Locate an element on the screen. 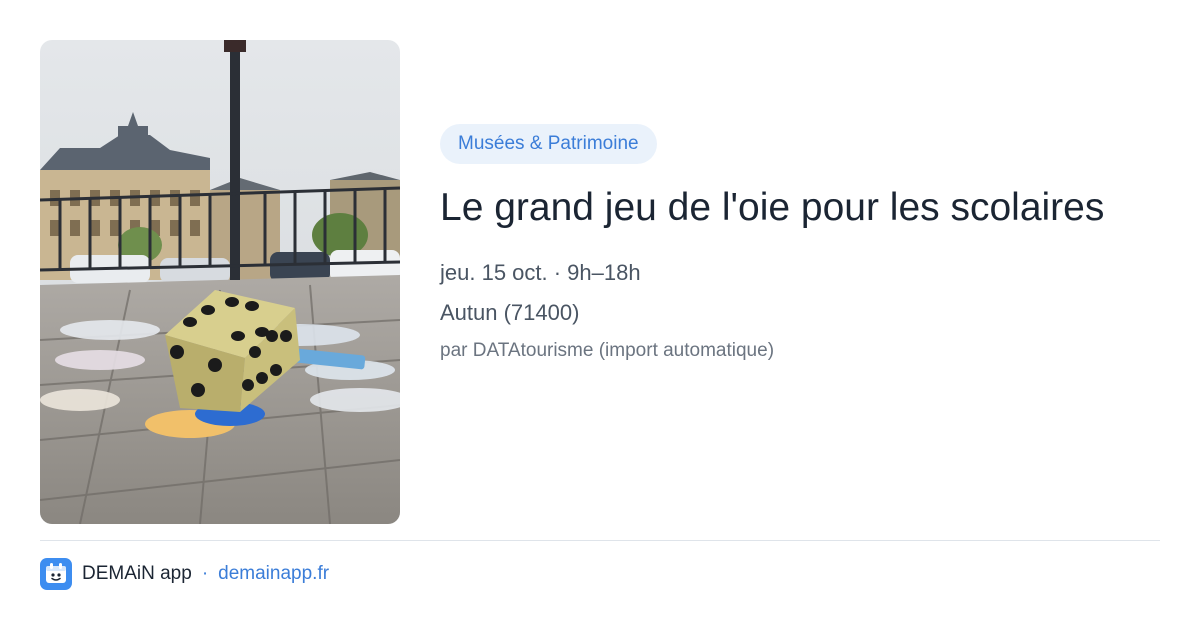 This screenshot has height=630, width=1200. event-datetime: jeu. 15 oct. · 9h–18h is located at coordinates (540, 272).